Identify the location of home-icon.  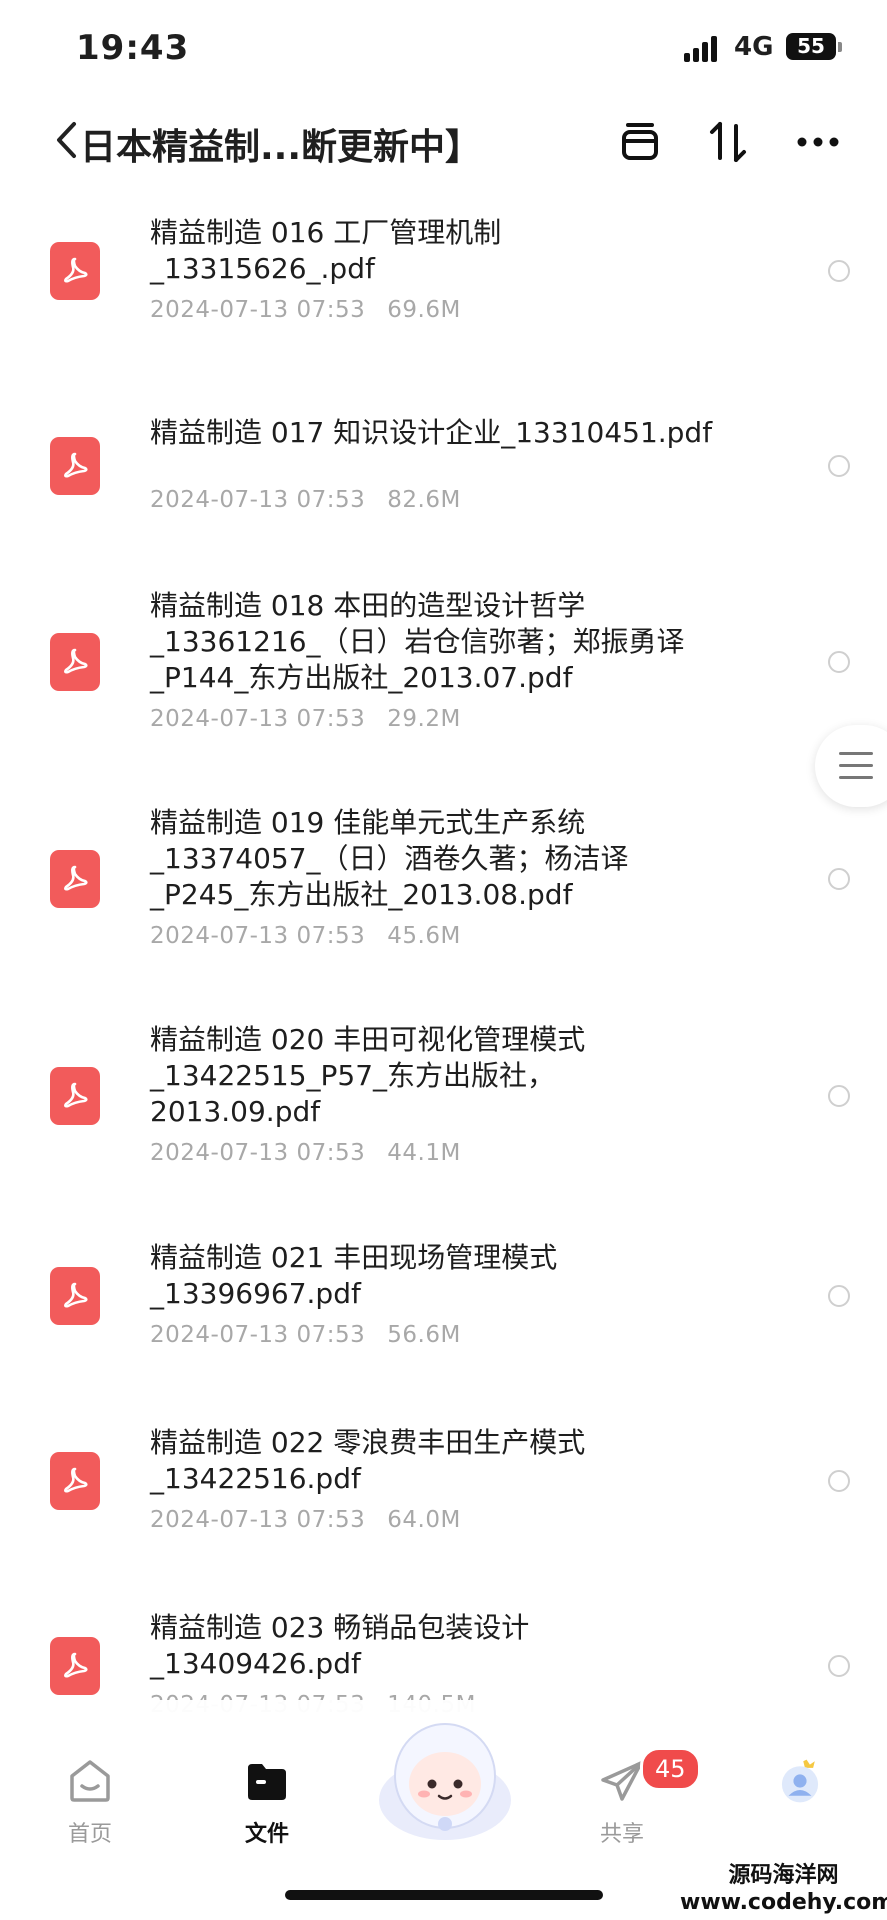
(90, 1781).